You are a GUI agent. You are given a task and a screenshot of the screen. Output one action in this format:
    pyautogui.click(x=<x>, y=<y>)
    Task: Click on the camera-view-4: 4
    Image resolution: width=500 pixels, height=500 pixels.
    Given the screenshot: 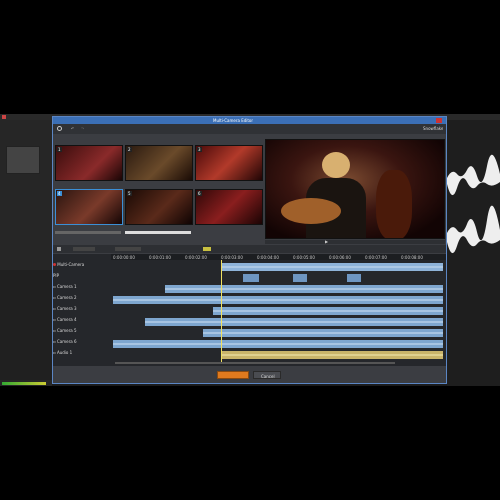 What is the action you would take?
    pyautogui.click(x=89, y=207)
    